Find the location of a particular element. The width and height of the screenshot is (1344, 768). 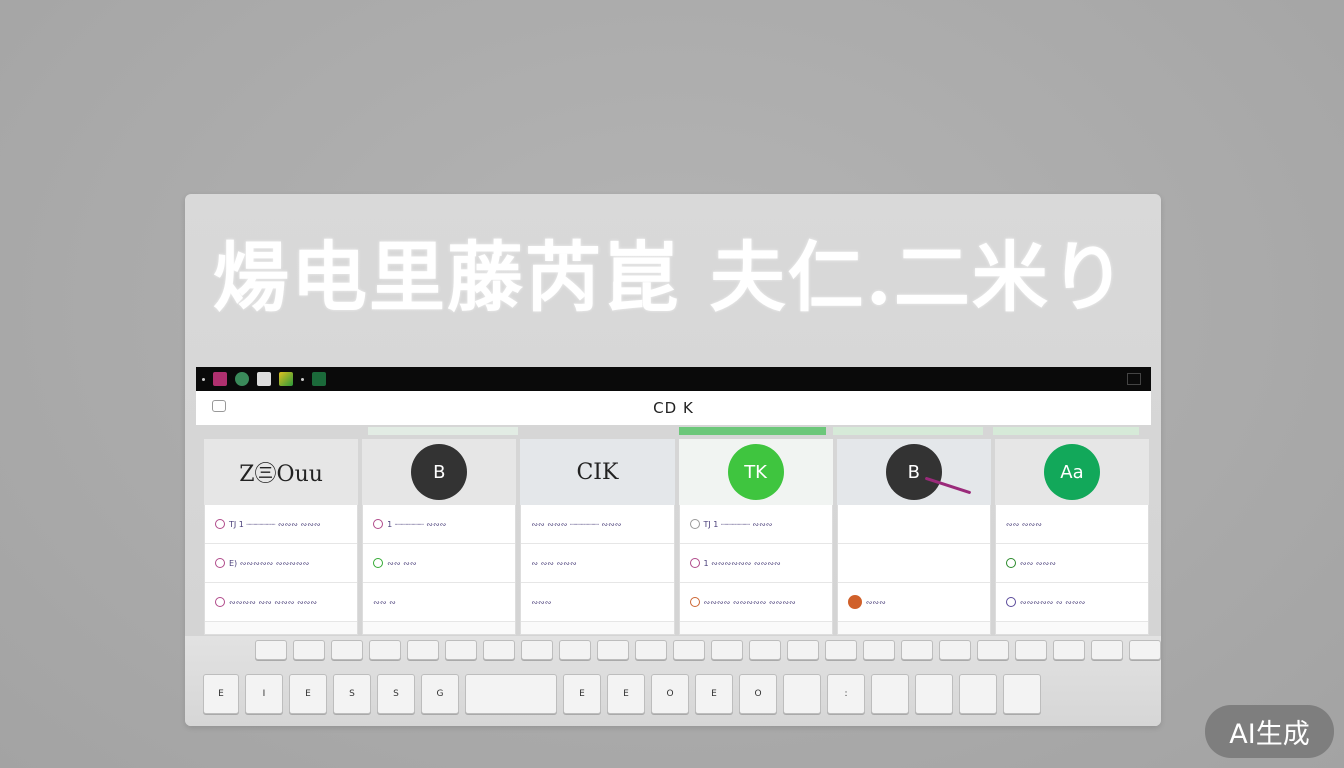

card-header-label: CIK is located at coordinates (597, 472).